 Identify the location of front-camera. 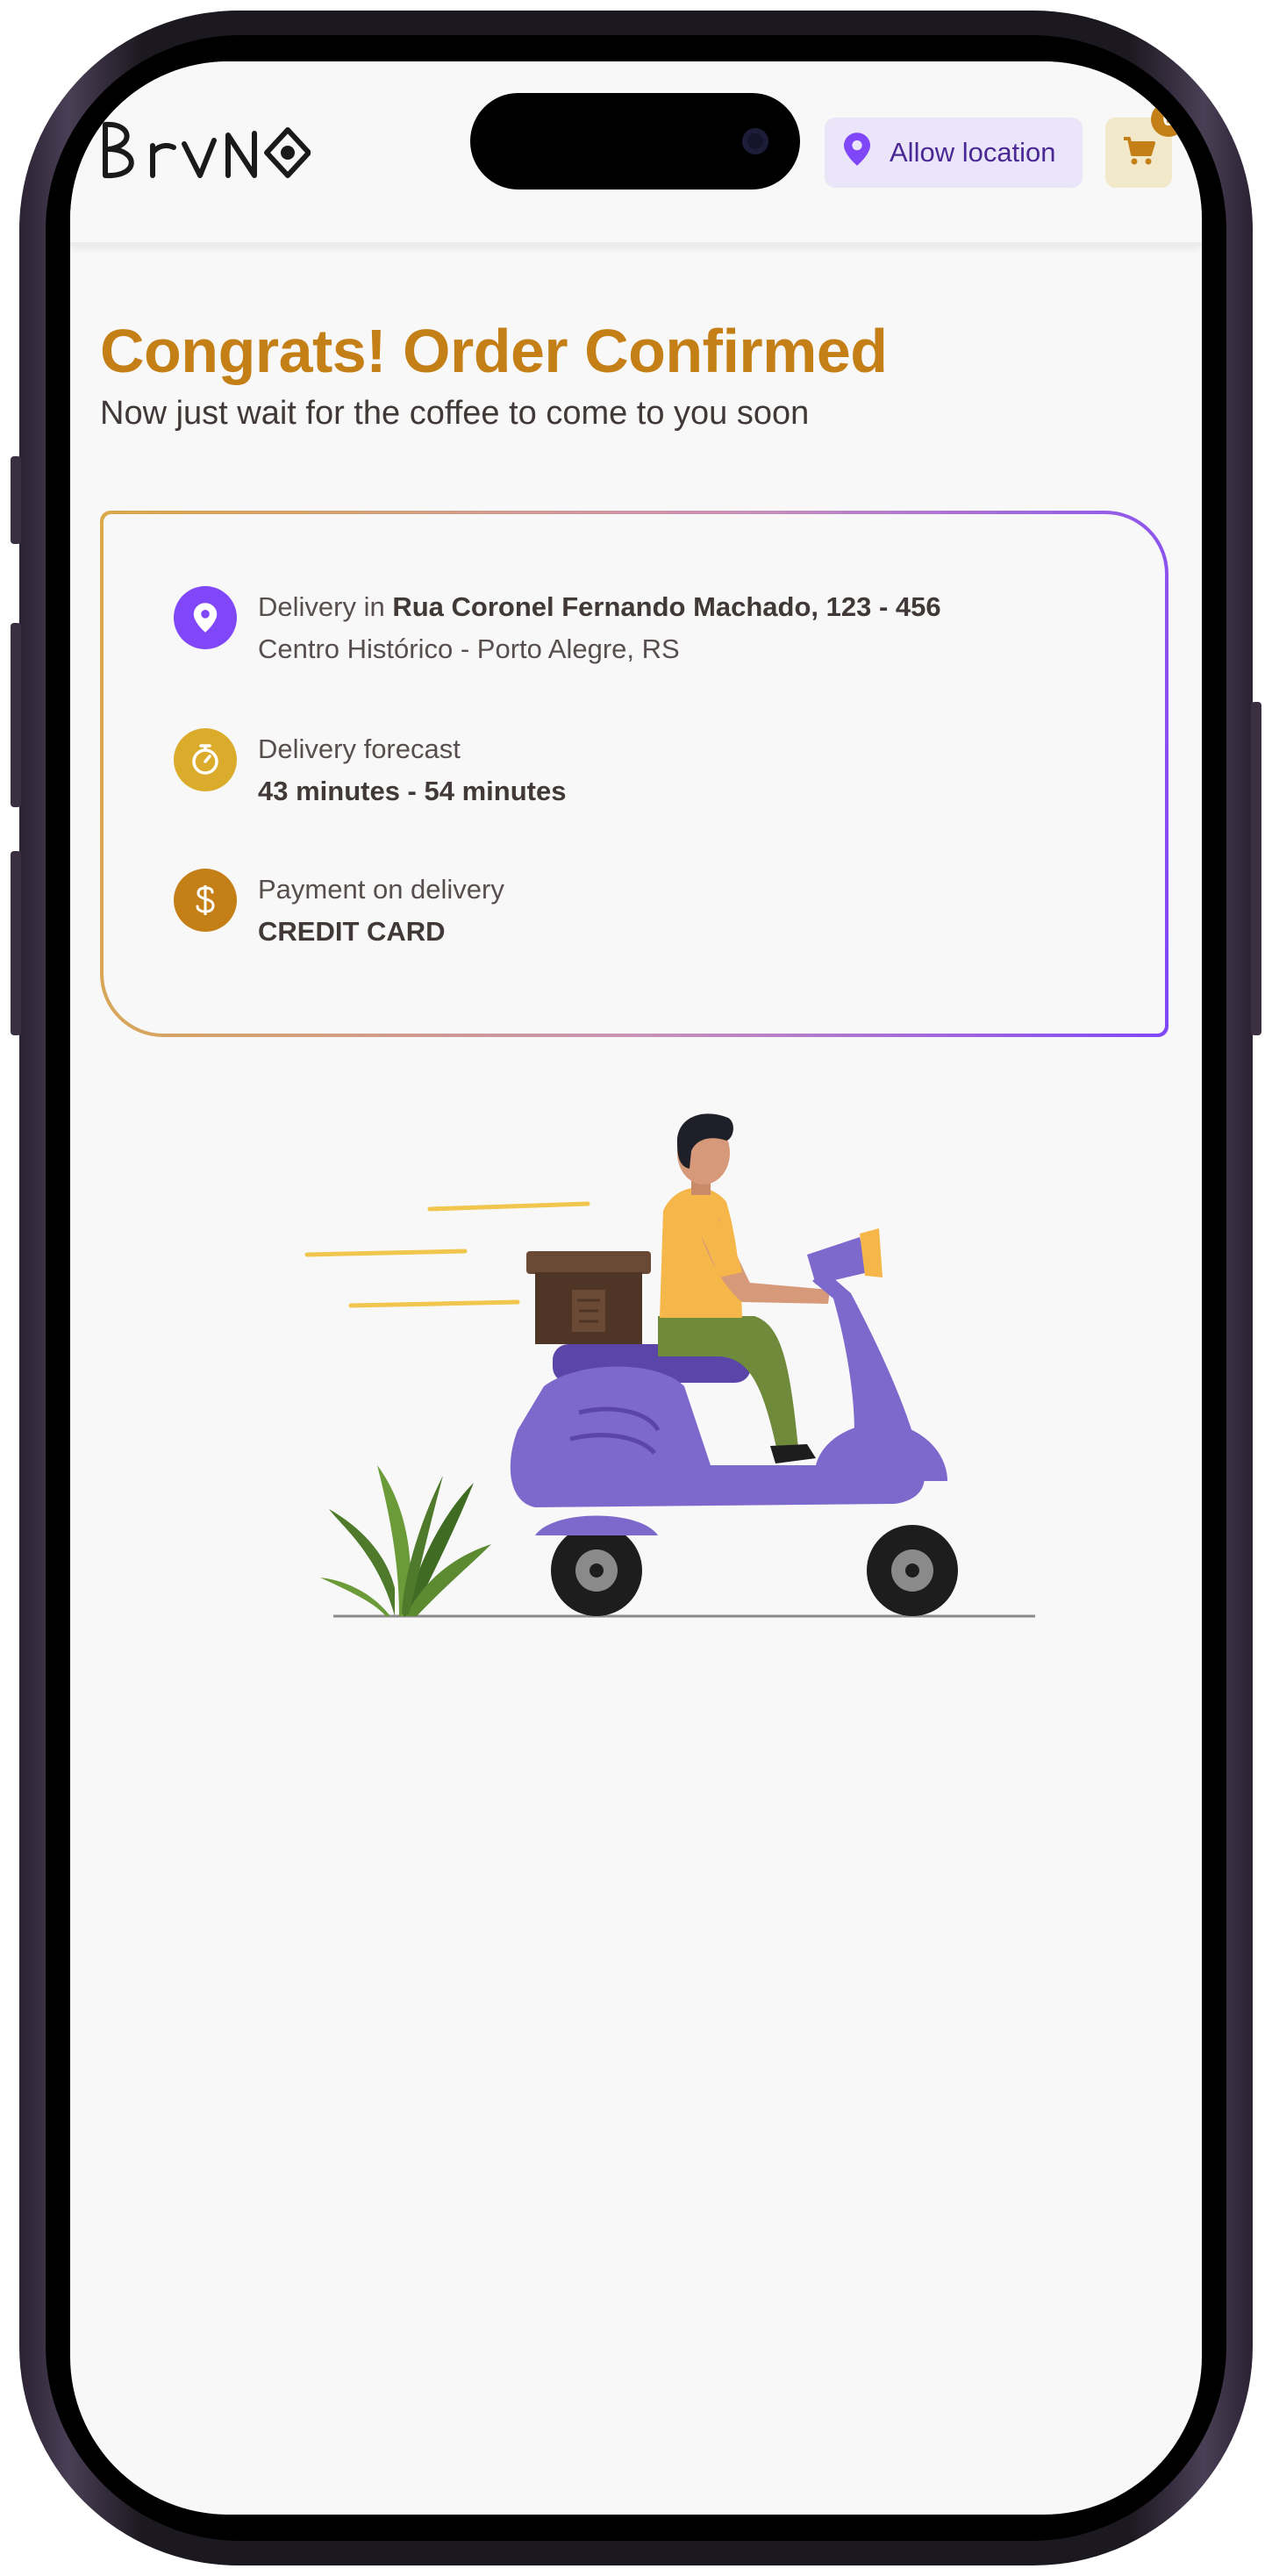
(755, 141).